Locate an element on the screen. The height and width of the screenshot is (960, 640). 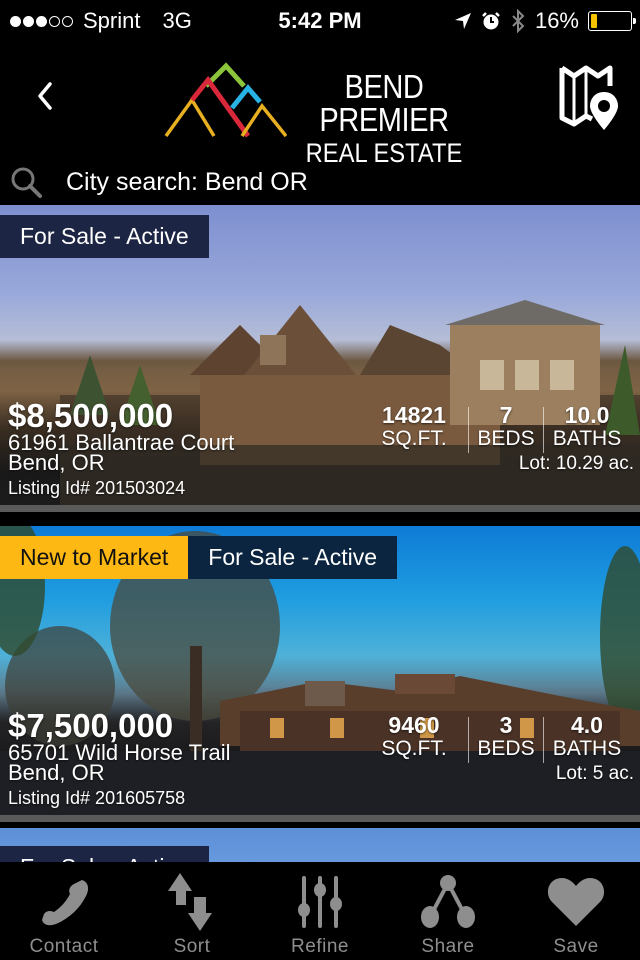
tab-label: Contact is located at coordinates (64, 946).